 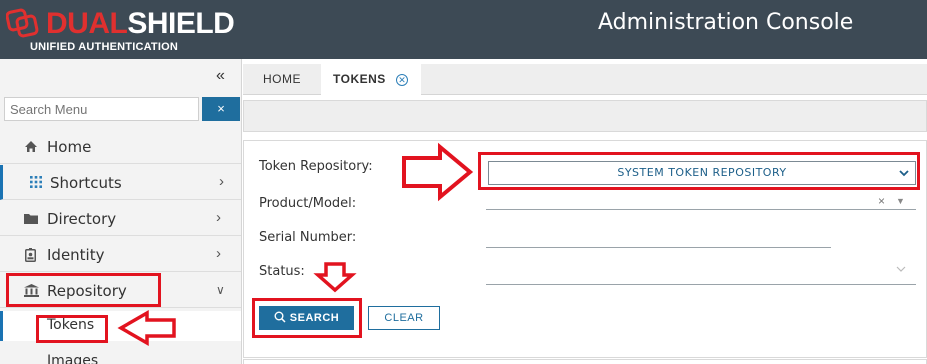 What do you see at coordinates (33, 255) in the screenshot?
I see `id-badge-icon` at bounding box center [33, 255].